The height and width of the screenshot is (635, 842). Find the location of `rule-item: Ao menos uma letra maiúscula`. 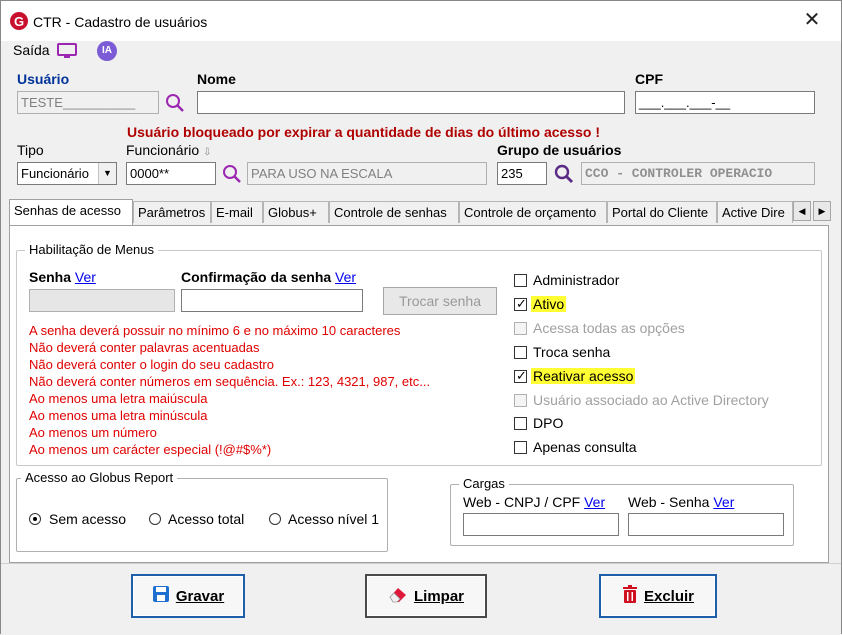

rule-item: Ao menos uma letra maiúscula is located at coordinates (118, 398).